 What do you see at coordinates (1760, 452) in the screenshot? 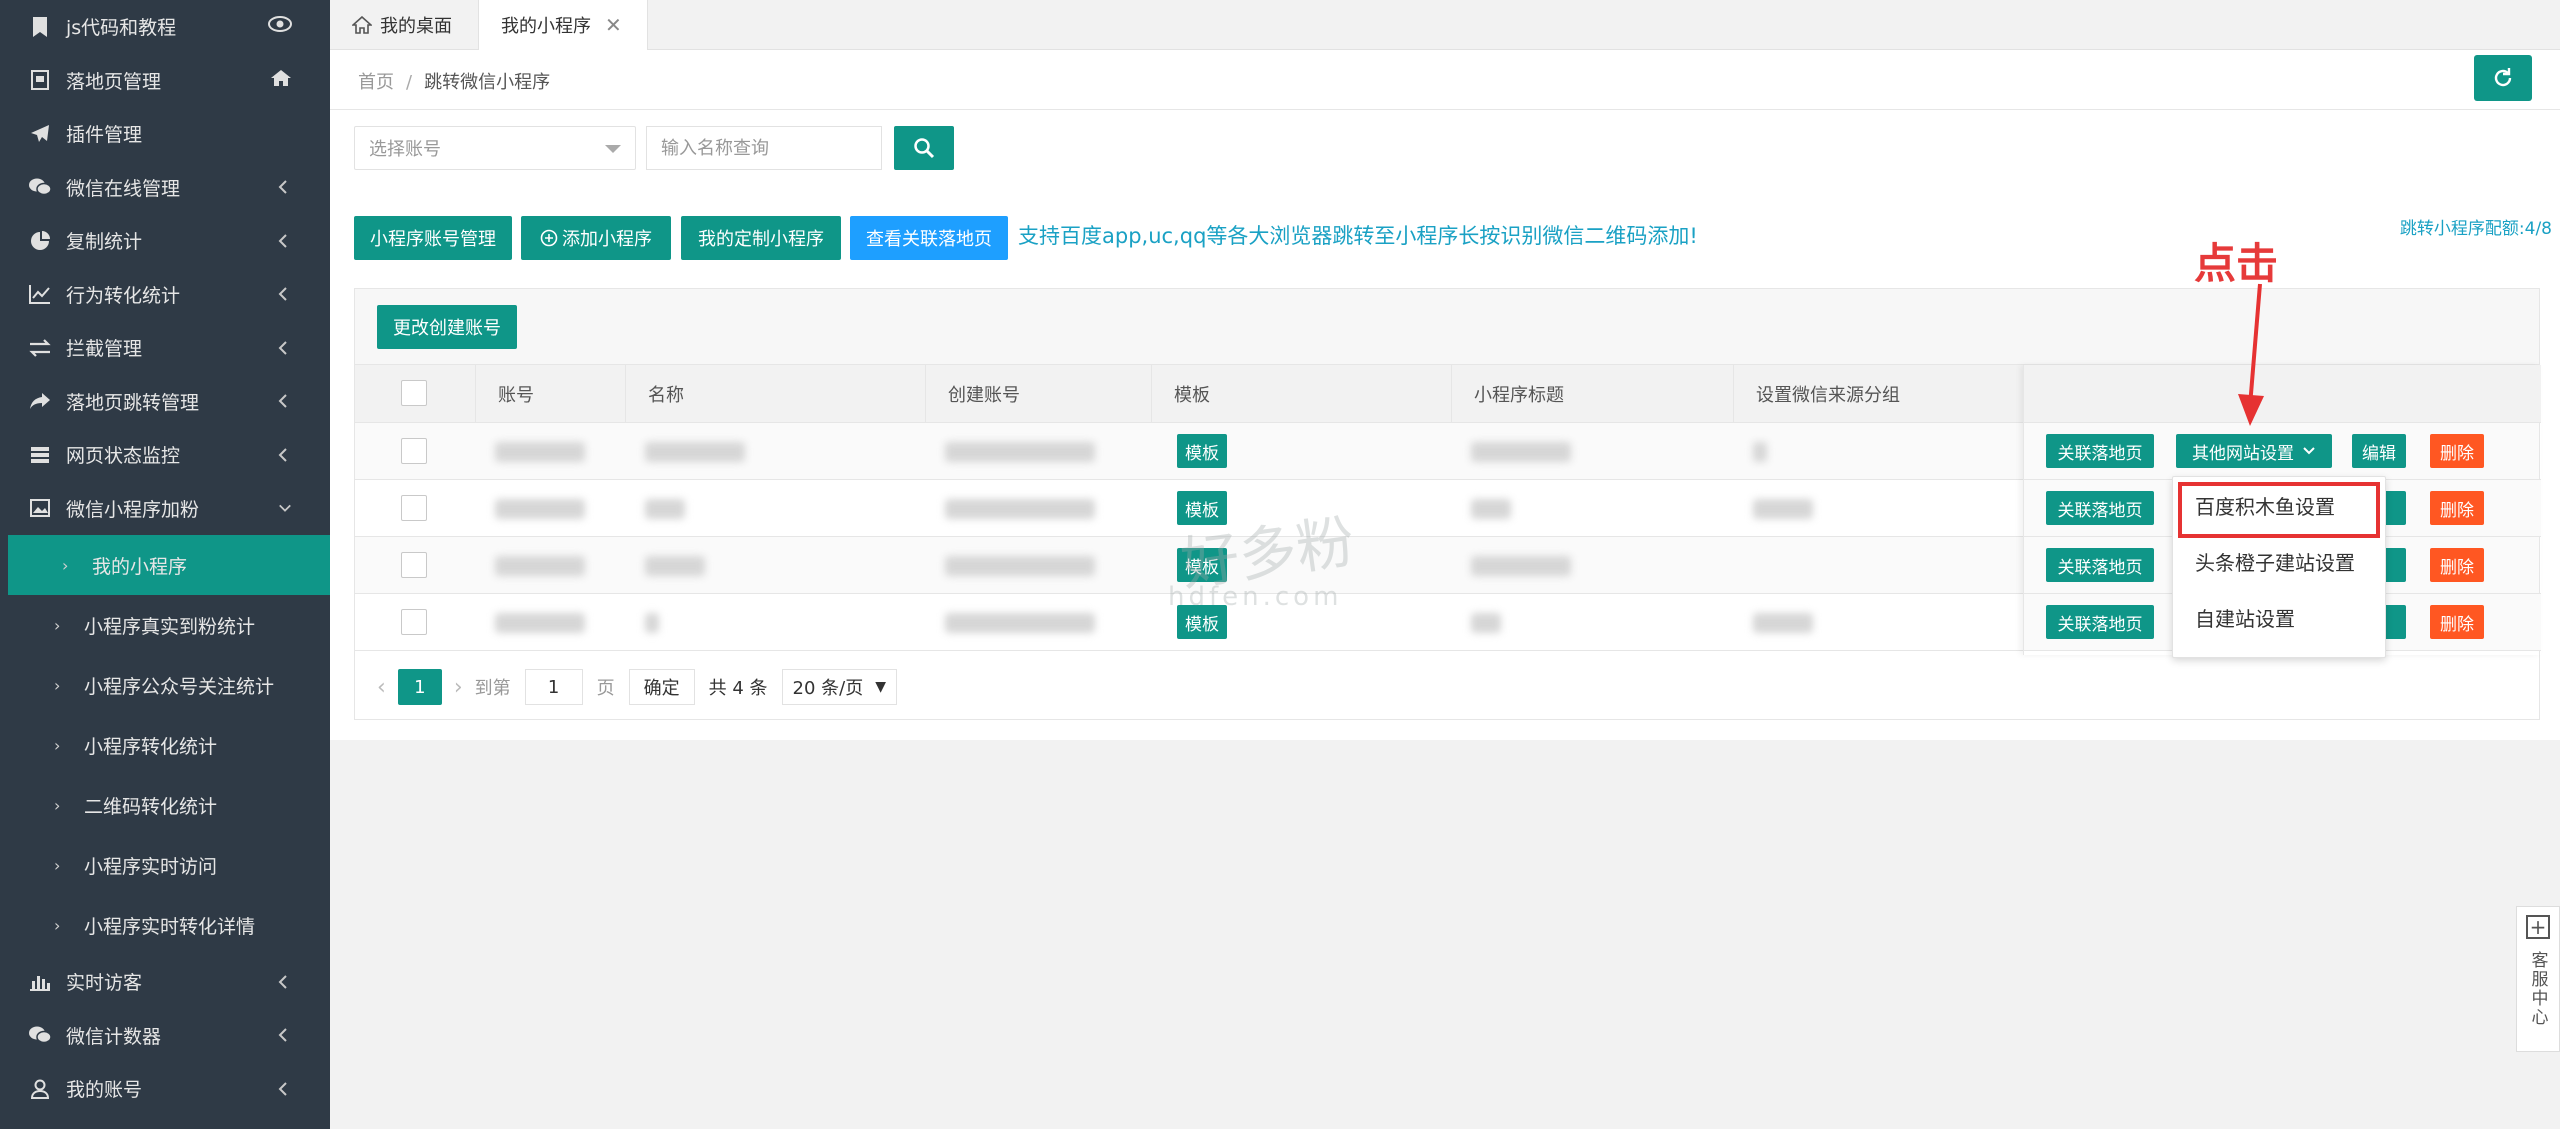
I see `blurred-group` at bounding box center [1760, 452].